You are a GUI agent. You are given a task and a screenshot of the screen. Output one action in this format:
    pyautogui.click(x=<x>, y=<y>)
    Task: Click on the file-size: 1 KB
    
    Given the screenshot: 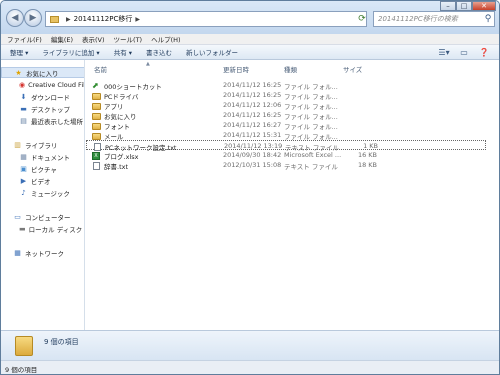 What is the action you would take?
    pyautogui.click(x=370, y=146)
    